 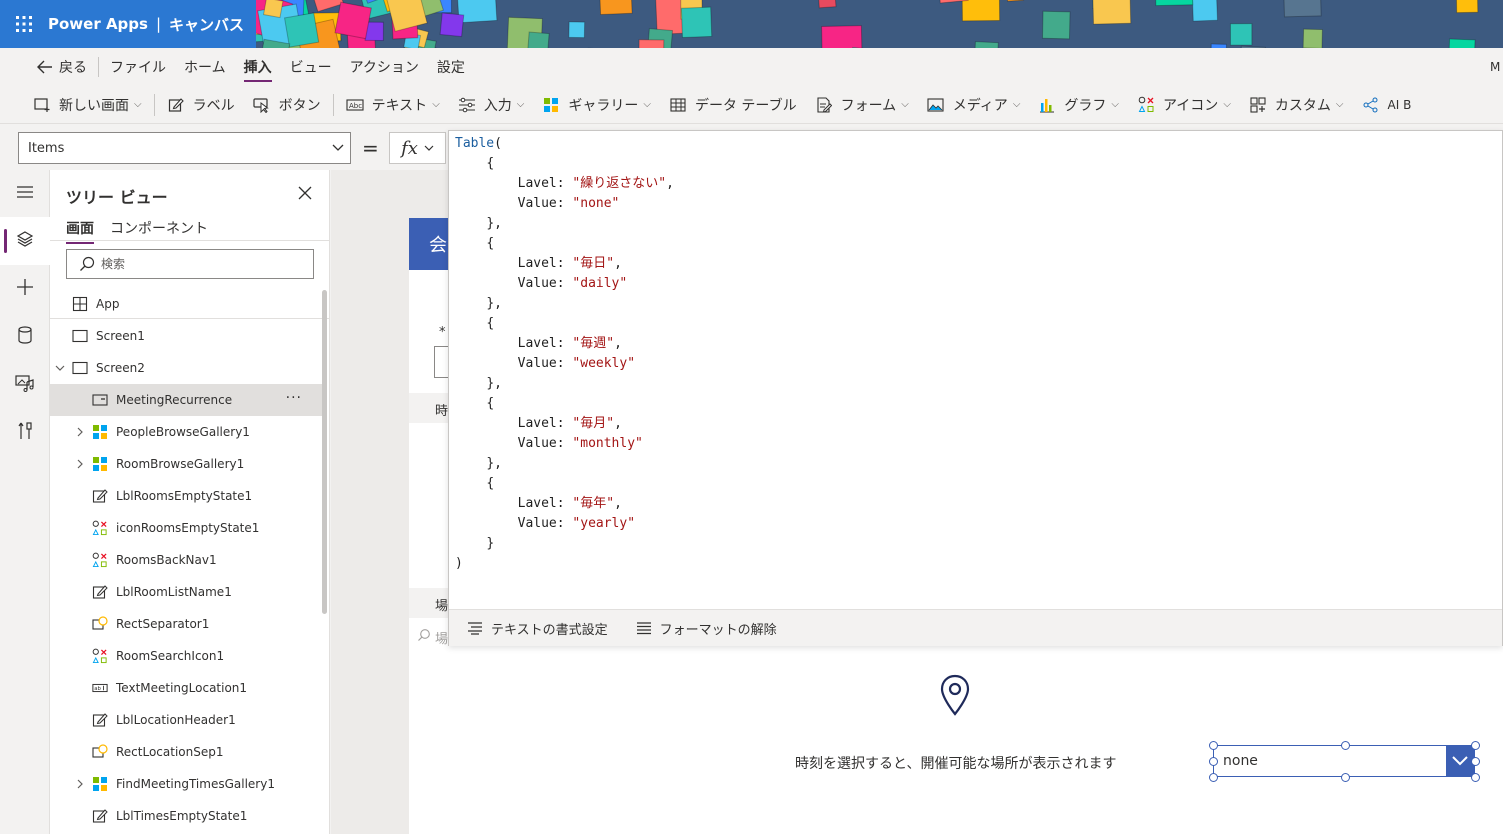 I want to click on function-button: fx, so click(x=417, y=148).